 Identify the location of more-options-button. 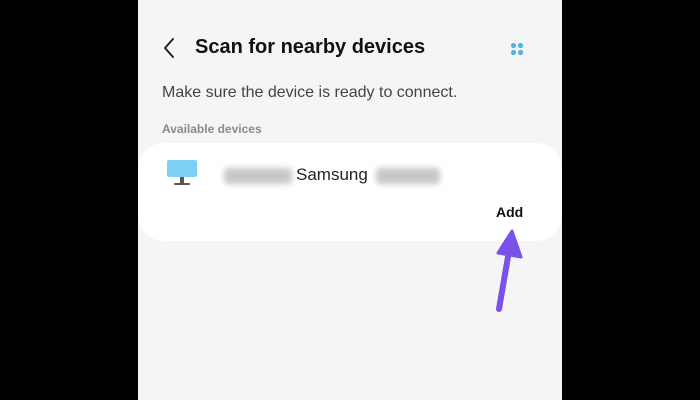
(517, 49).